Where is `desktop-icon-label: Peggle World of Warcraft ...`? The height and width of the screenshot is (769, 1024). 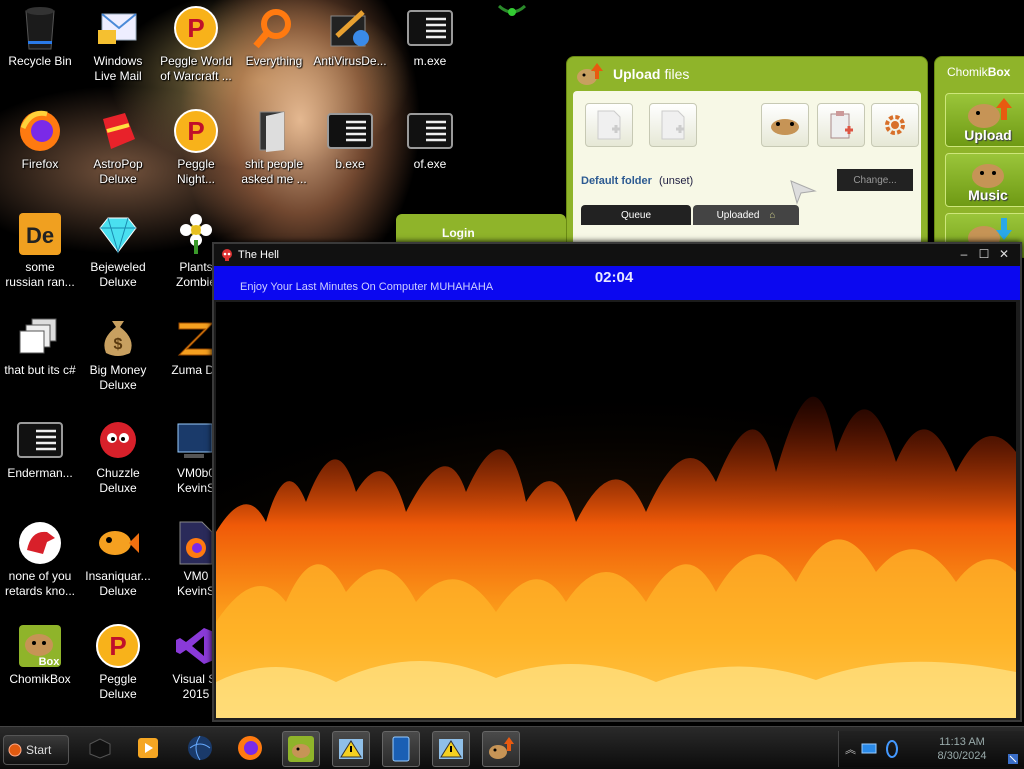 desktop-icon-label: Peggle World of Warcraft ... is located at coordinates (196, 68).